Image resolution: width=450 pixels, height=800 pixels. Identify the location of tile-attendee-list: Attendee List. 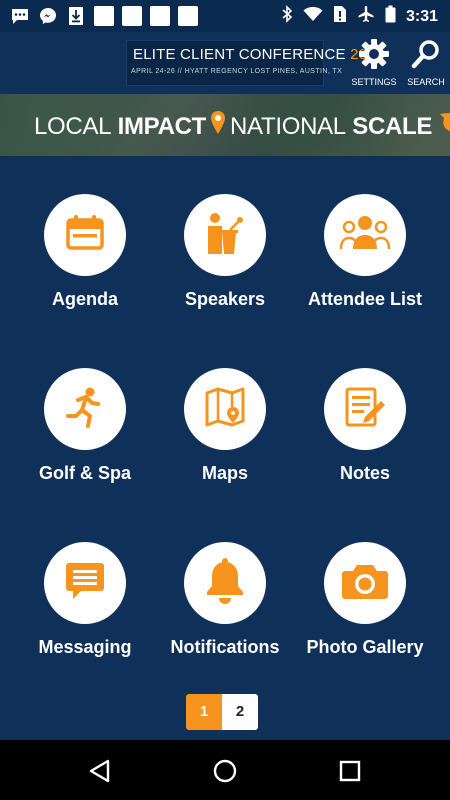
(365, 236).